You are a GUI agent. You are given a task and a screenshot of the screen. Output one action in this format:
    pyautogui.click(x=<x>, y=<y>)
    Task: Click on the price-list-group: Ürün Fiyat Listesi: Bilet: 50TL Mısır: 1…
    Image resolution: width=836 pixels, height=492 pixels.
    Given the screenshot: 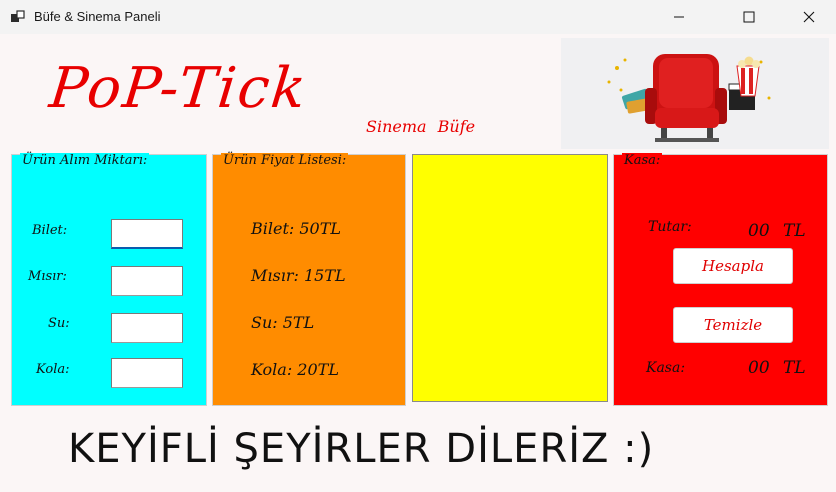 What is the action you would take?
    pyautogui.click(x=309, y=279)
    